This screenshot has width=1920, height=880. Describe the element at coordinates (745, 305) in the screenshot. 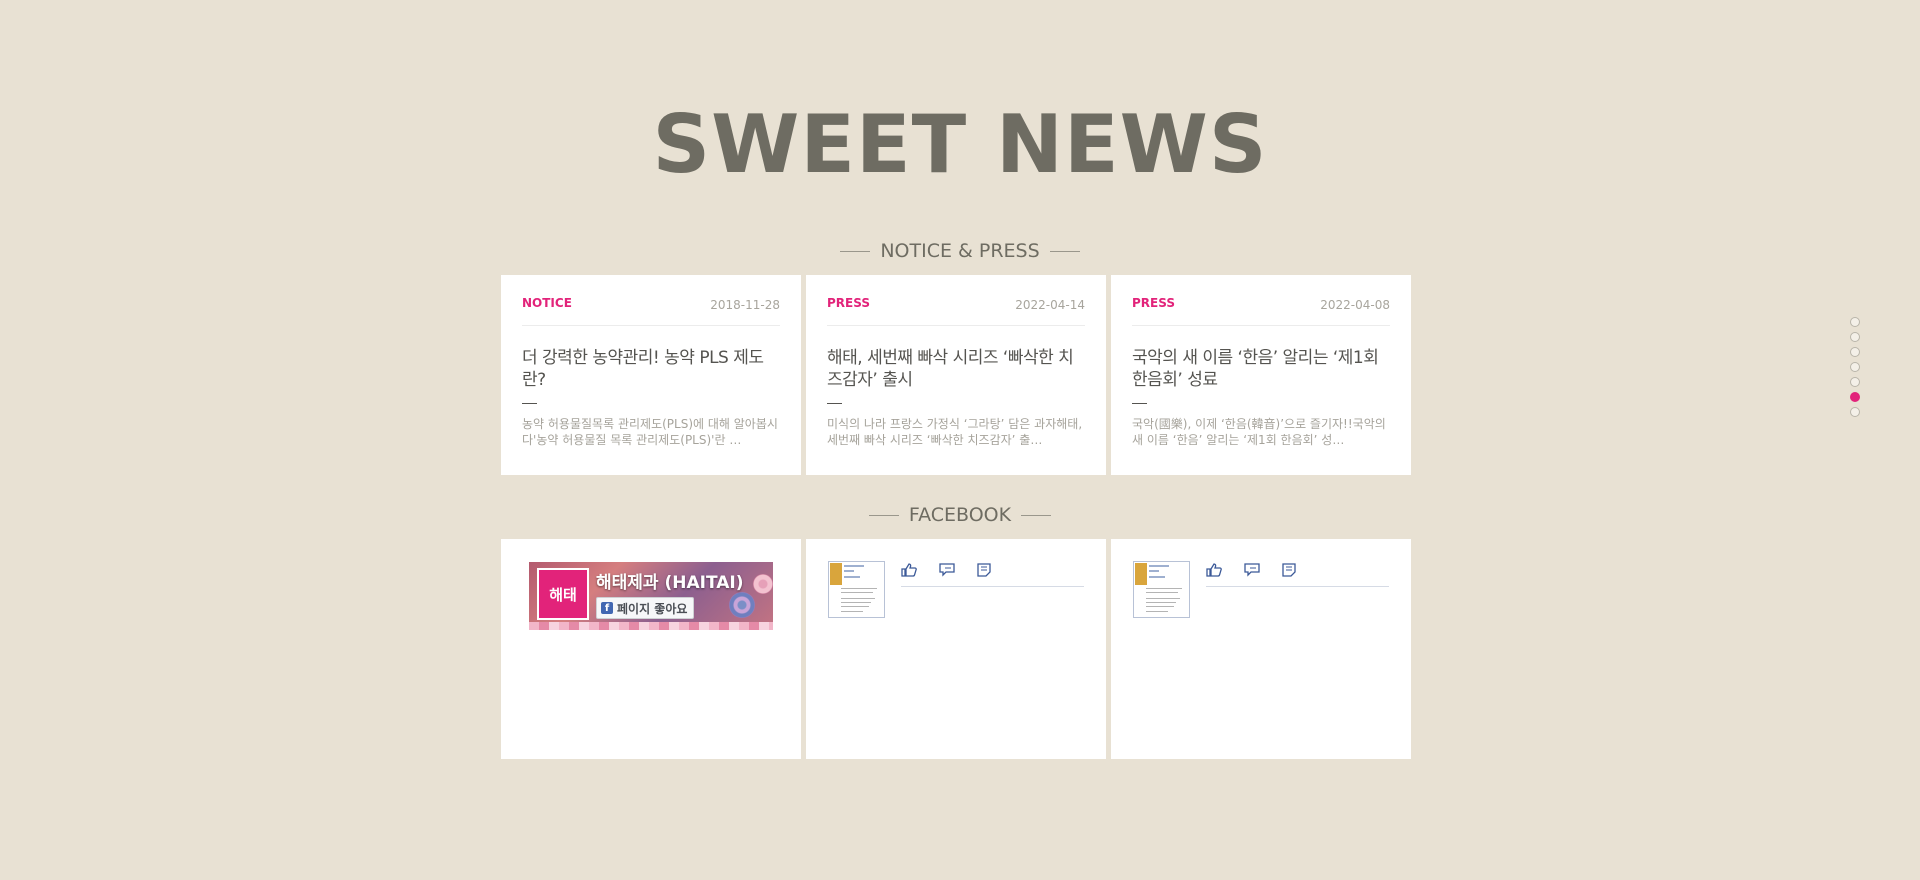

I see `news-date: 2018-11-28` at that location.